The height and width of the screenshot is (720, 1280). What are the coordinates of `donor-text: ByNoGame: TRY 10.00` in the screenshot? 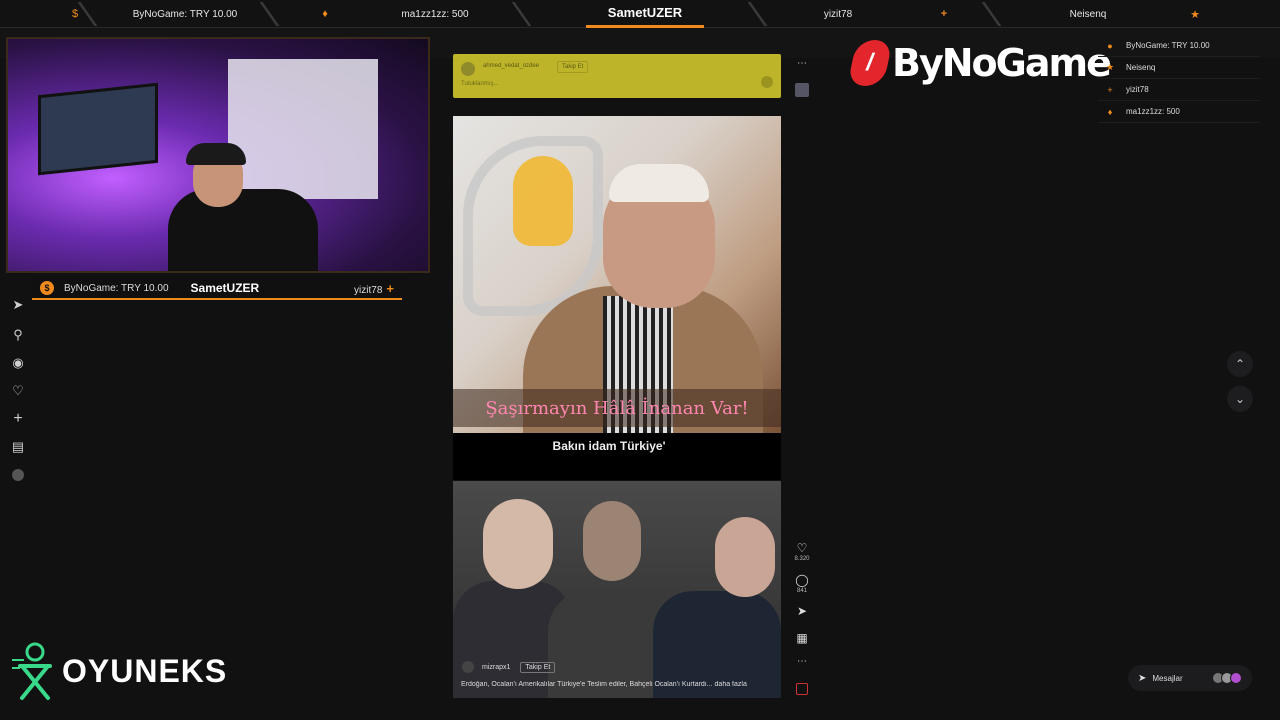 It's located at (1168, 45).